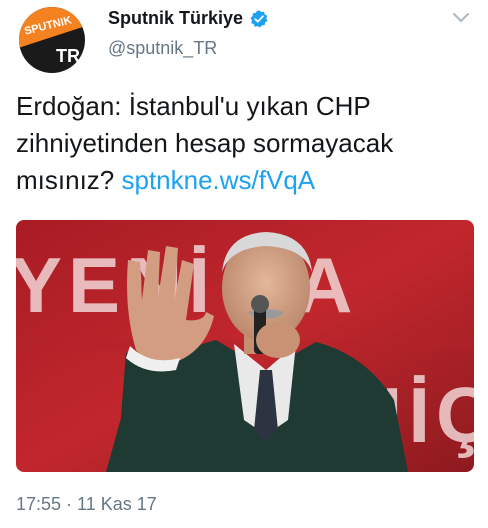 This screenshot has height=528, width=488. I want to click on sputnik-logo-icon: SPUTNIK TR, so click(52, 40).